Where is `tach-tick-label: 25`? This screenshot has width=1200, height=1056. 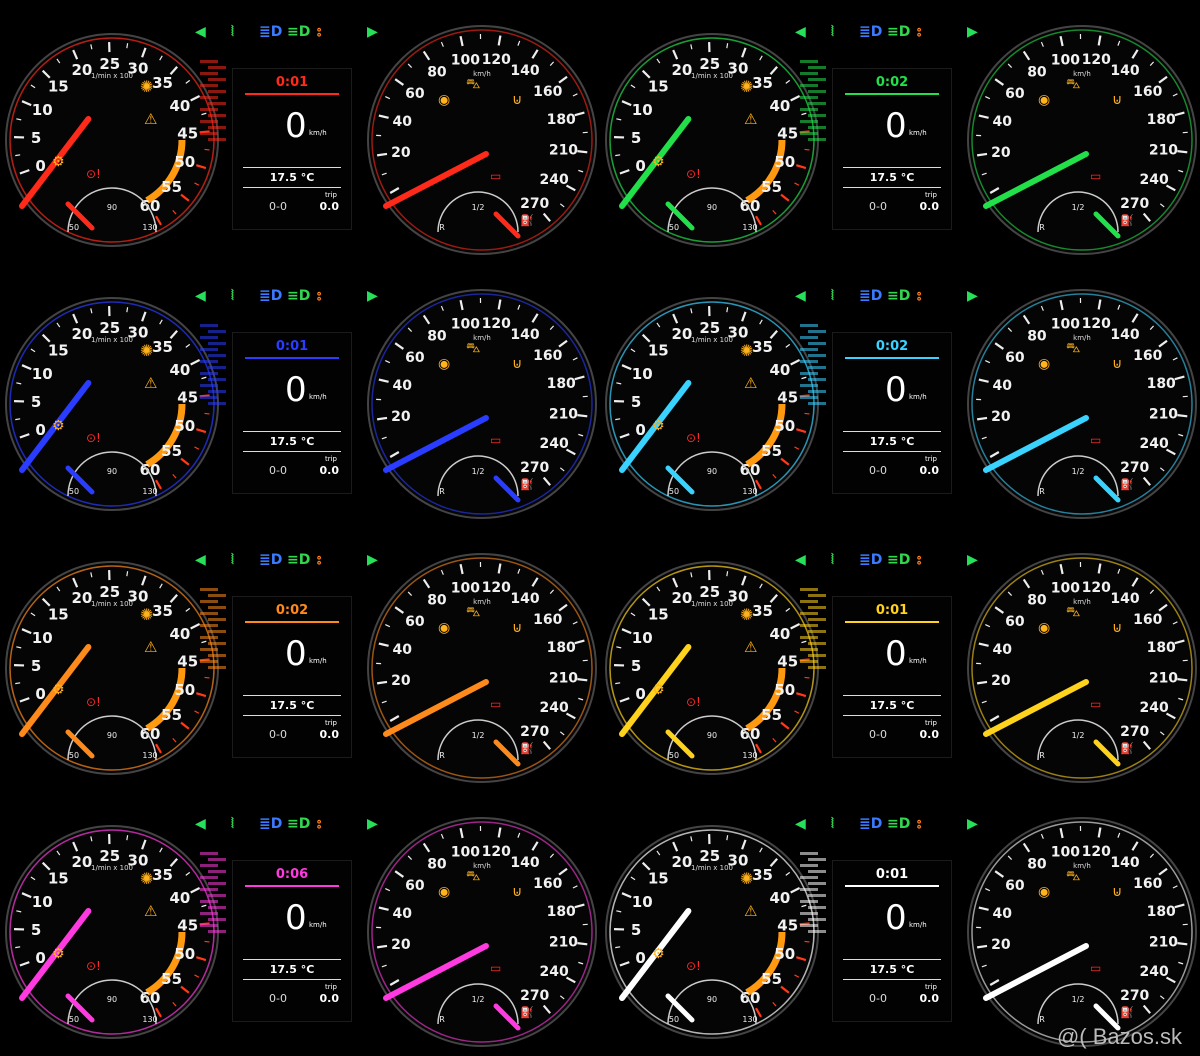 tach-tick-label: 25 is located at coordinates (109, 856).